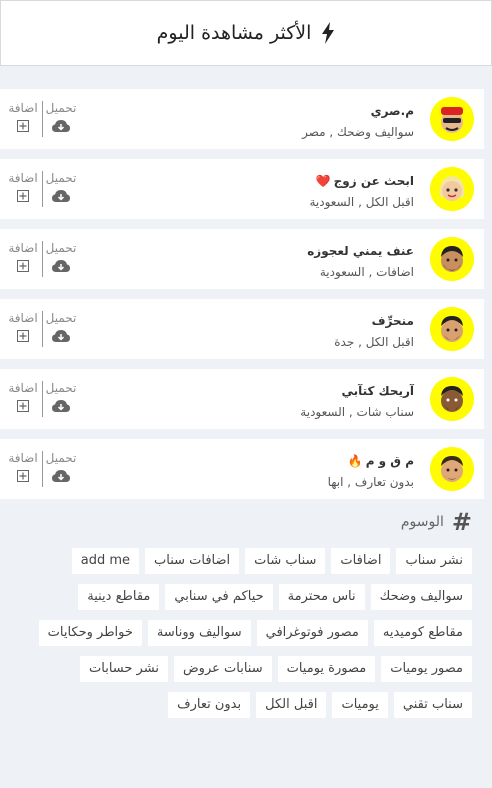 Image resolution: width=492 pixels, height=788 pixels. What do you see at coordinates (222, 669) in the screenshot?
I see `tag-link: سنابات عروض` at bounding box center [222, 669].